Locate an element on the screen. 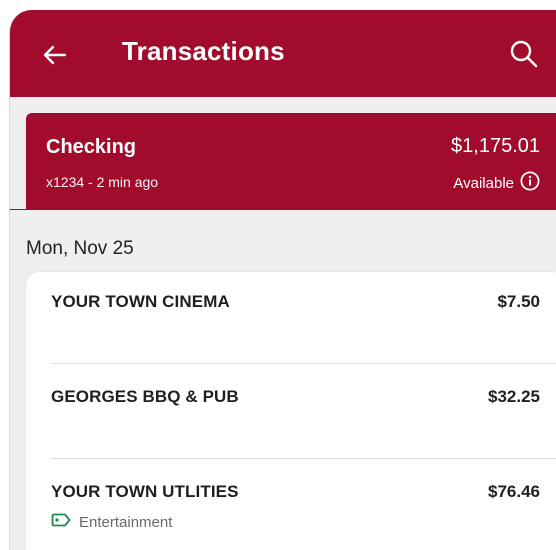 This screenshot has width=556, height=550. back-arrow-icon is located at coordinates (55, 55).